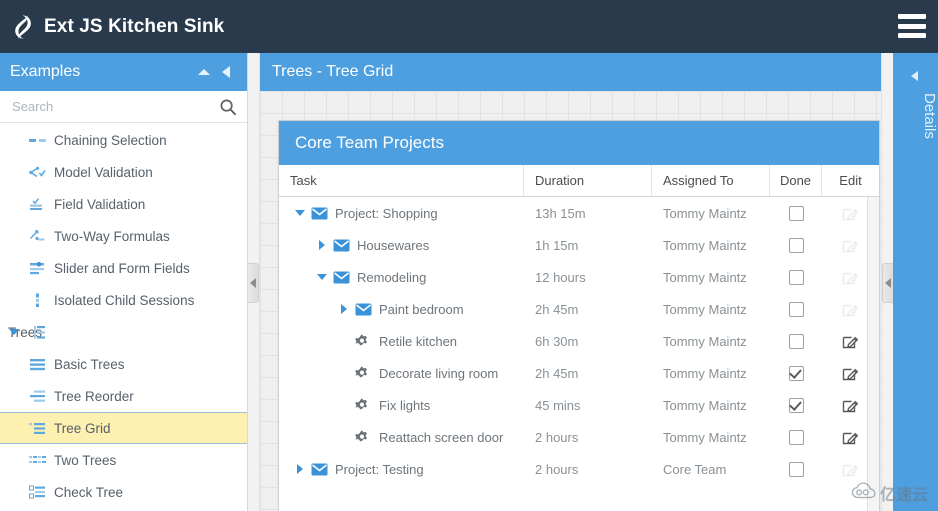 The image size is (938, 511). I want to click on task-label: Paint bedroom, so click(421, 309).